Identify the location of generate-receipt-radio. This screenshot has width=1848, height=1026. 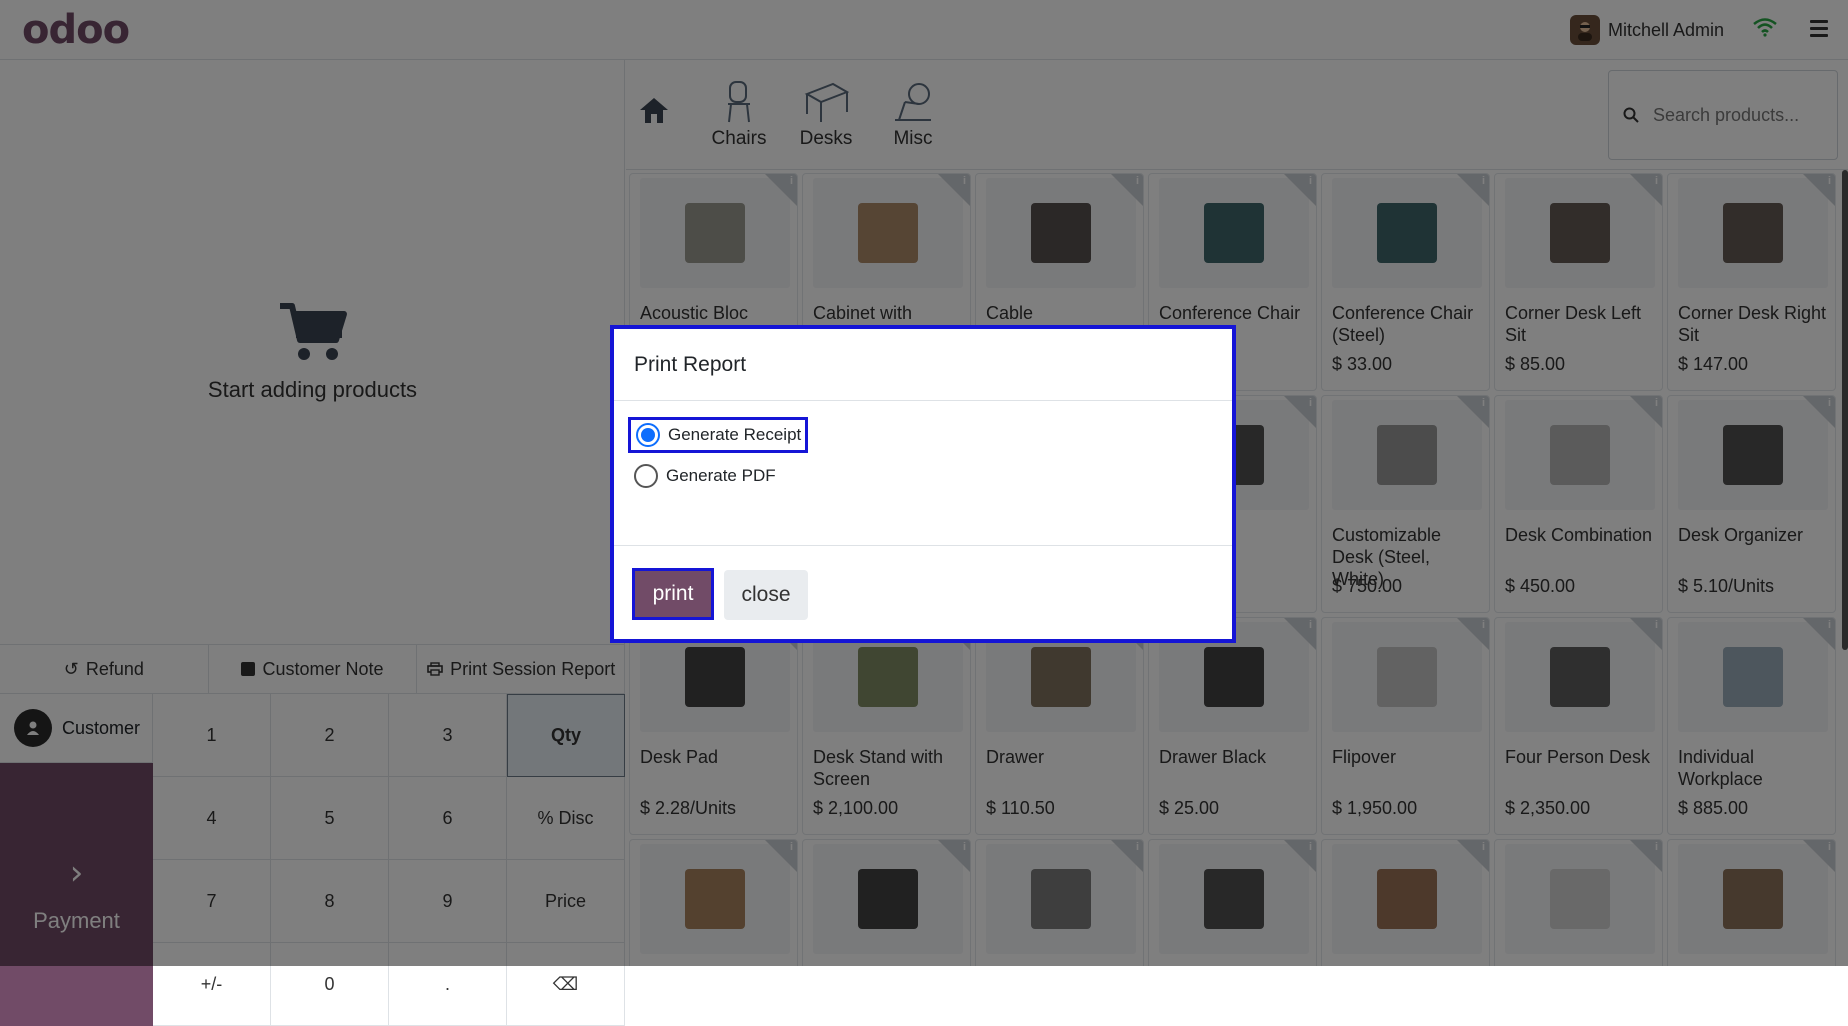
(648, 435).